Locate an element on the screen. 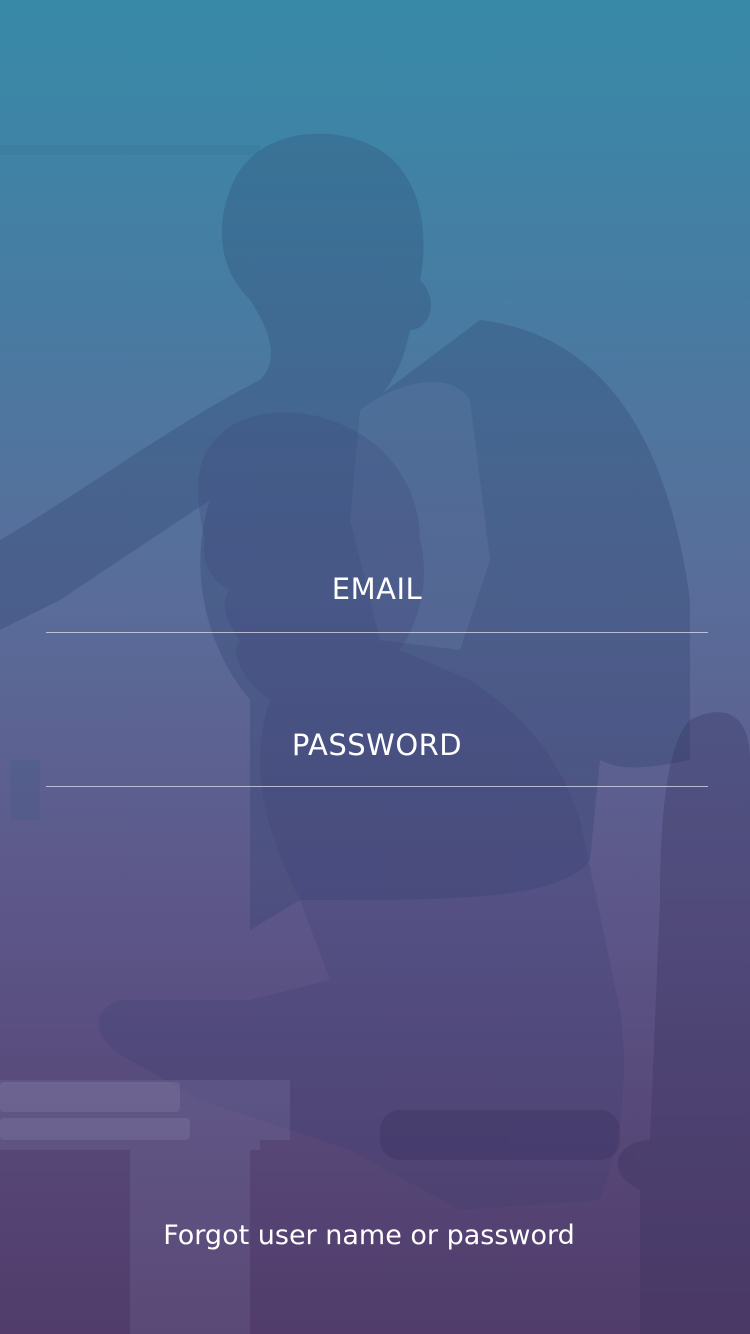 The image size is (750, 1334). password-underline is located at coordinates (377, 786).